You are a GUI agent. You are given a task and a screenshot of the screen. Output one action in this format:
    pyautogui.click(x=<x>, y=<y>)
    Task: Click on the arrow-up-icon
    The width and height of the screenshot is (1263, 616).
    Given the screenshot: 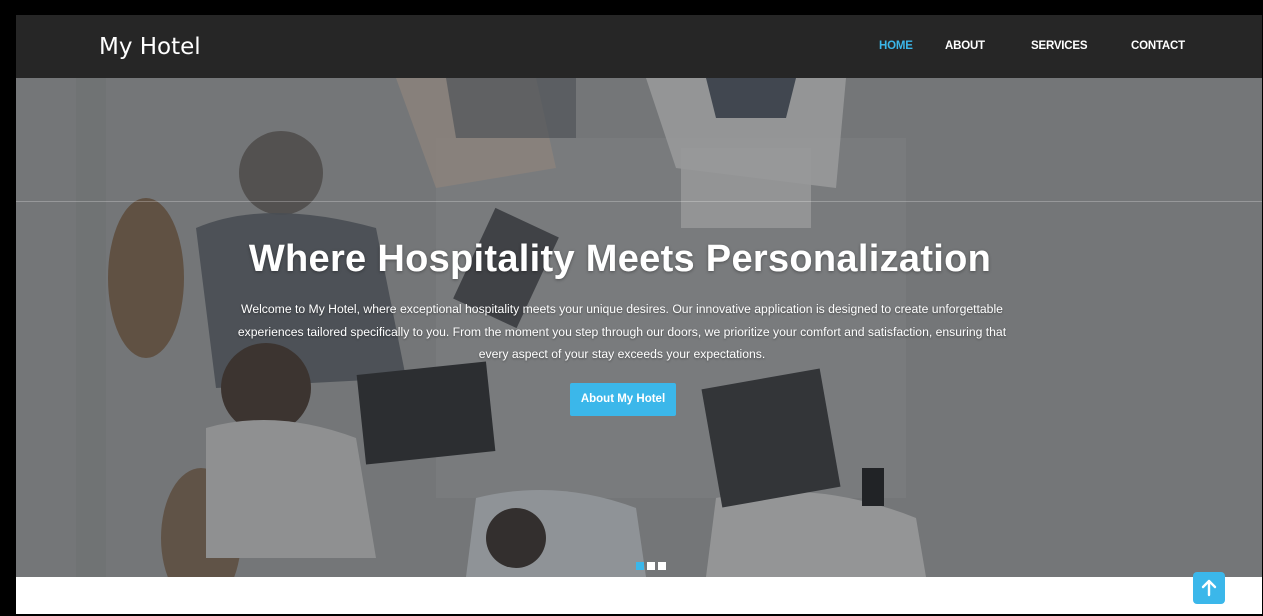 What is the action you would take?
    pyautogui.click(x=1209, y=588)
    